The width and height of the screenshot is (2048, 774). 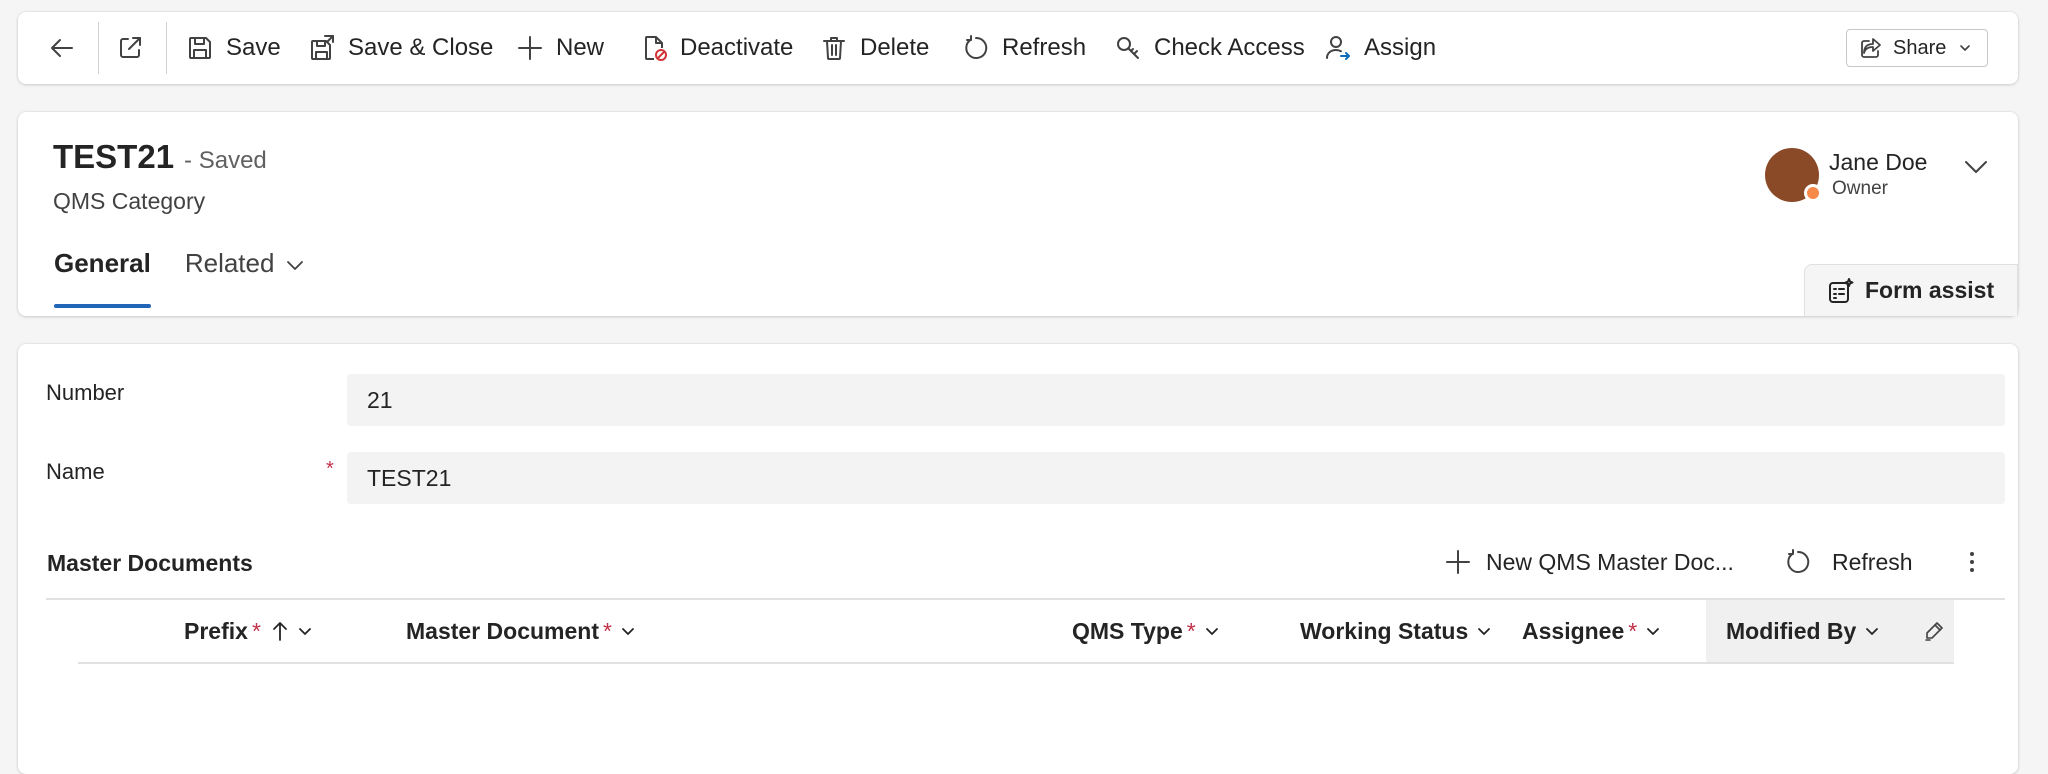 What do you see at coordinates (322, 47) in the screenshot?
I see `save-close-icon` at bounding box center [322, 47].